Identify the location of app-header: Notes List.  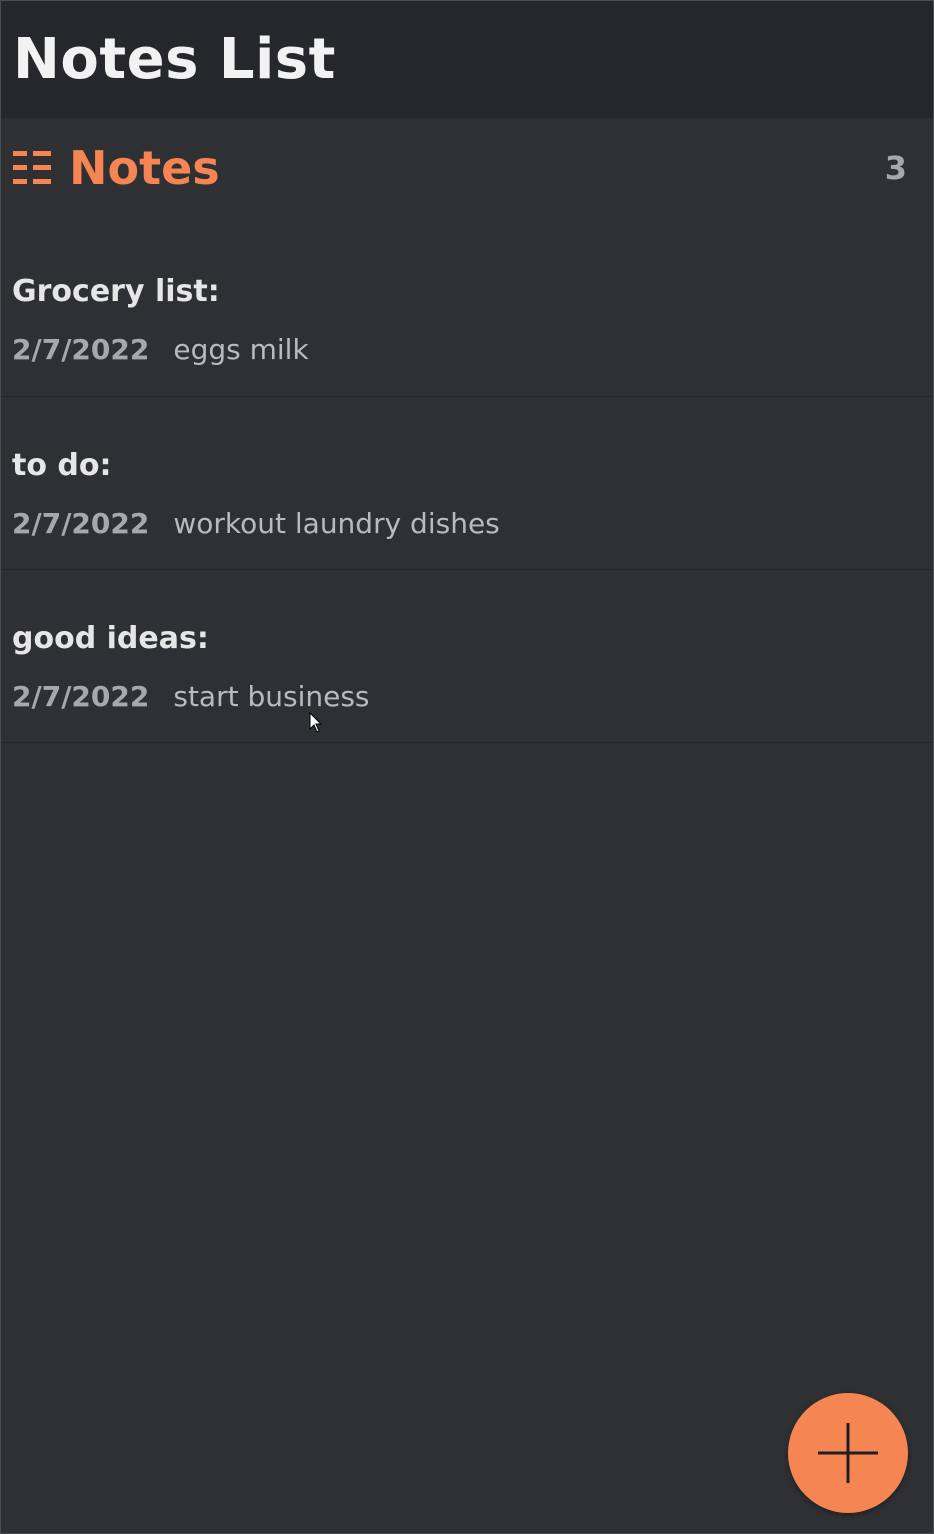
(467, 59).